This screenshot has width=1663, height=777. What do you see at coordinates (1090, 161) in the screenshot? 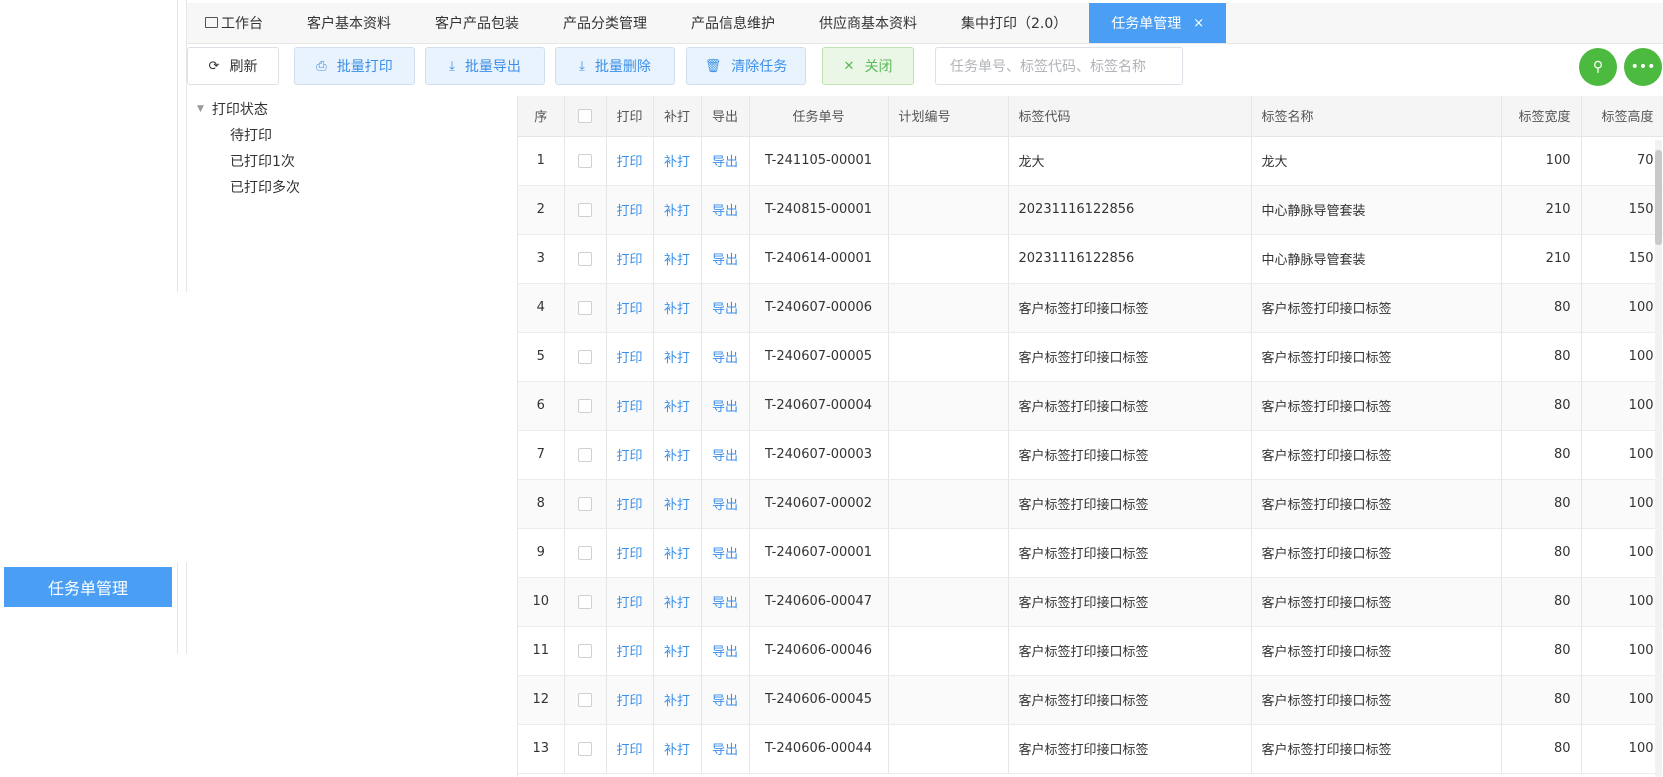
I see `table-row: 1 打印 补打 导出 T-241105-00001 龙大 龙大 100 70` at bounding box center [1090, 161].